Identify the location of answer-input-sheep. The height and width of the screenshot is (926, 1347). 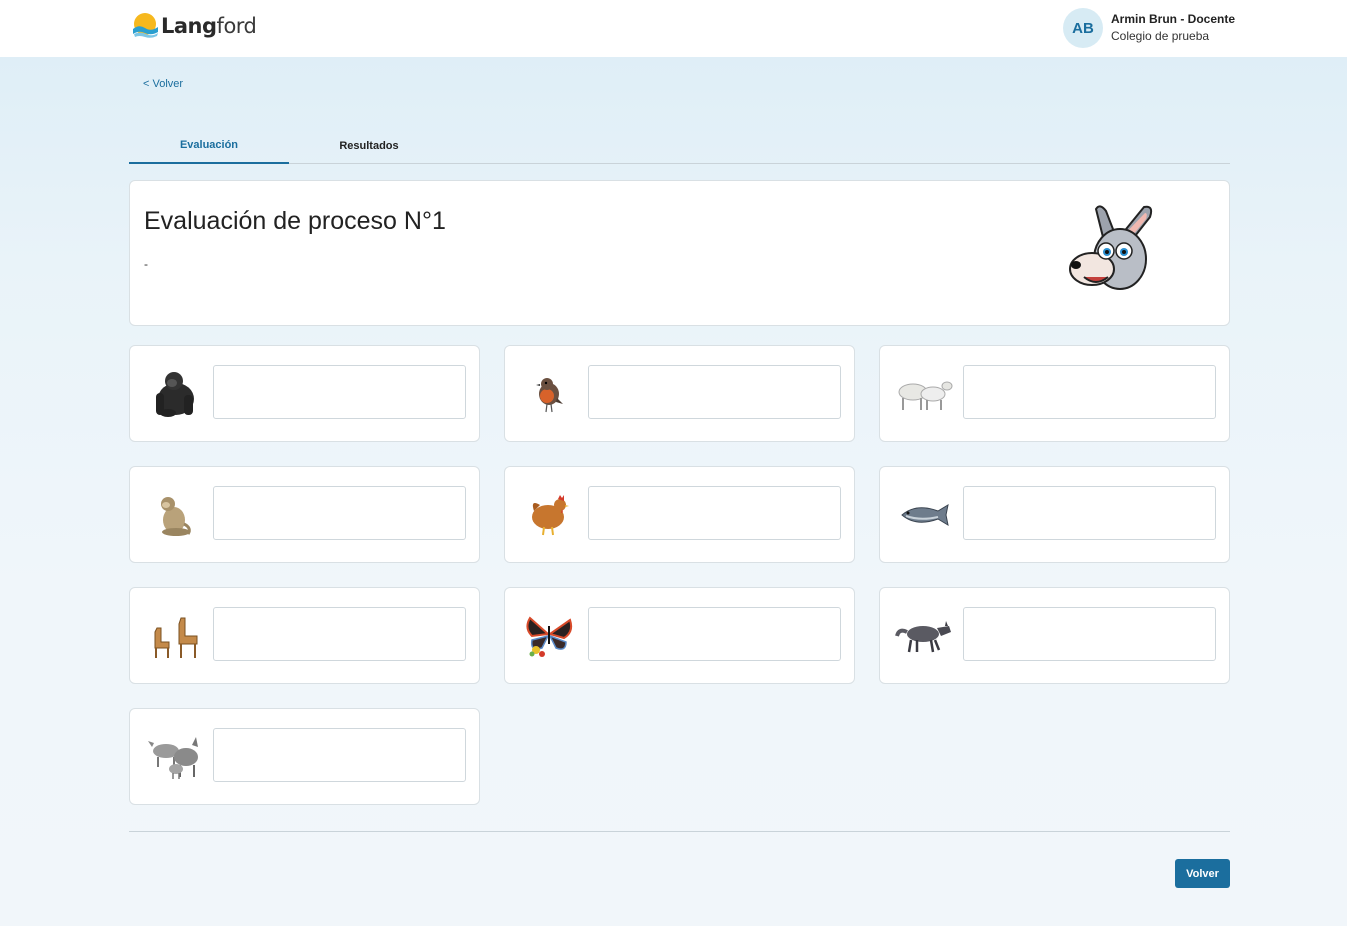
(1089, 392).